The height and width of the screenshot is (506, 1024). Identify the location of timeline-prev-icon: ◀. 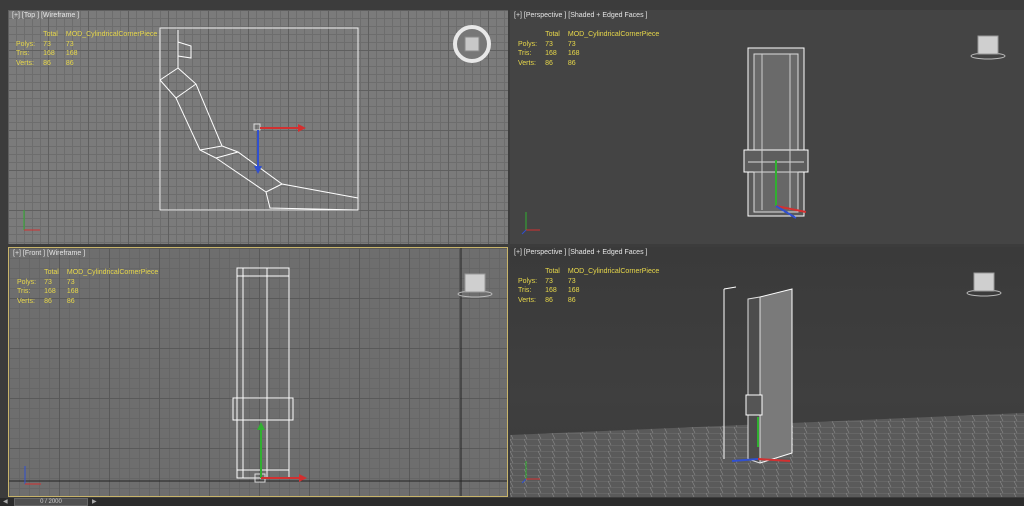
(5, 502).